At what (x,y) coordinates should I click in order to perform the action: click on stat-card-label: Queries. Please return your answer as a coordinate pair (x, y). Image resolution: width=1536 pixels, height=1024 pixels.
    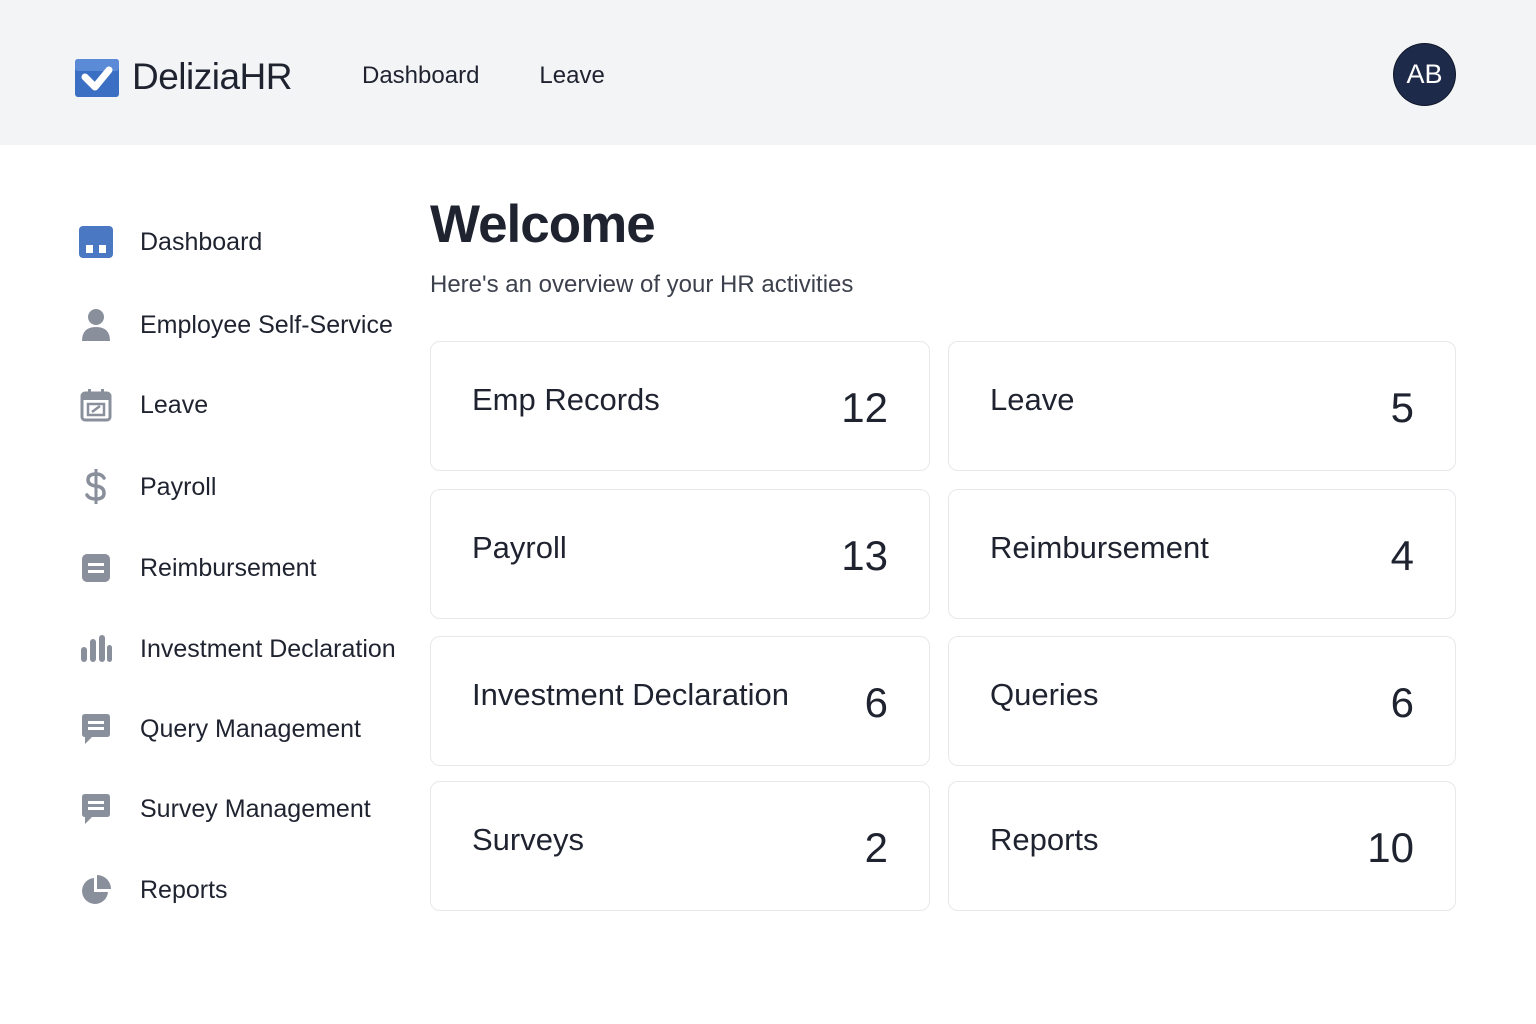
    Looking at the image, I should click on (1044, 694).